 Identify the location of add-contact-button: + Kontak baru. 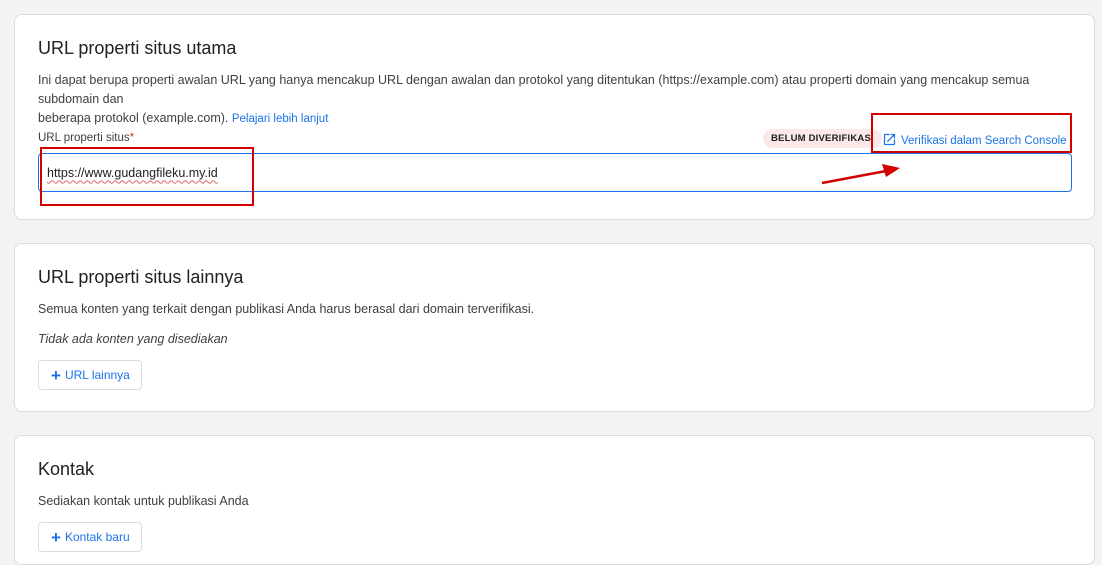
(90, 537).